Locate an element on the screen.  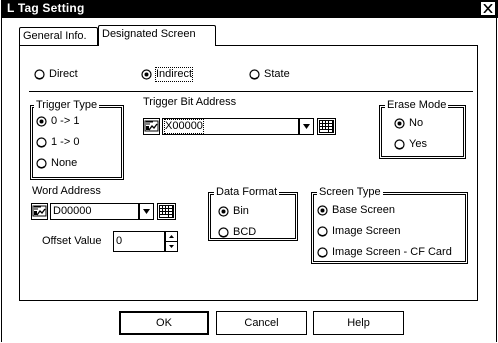
cancel-button: Cancel is located at coordinates (261, 323).